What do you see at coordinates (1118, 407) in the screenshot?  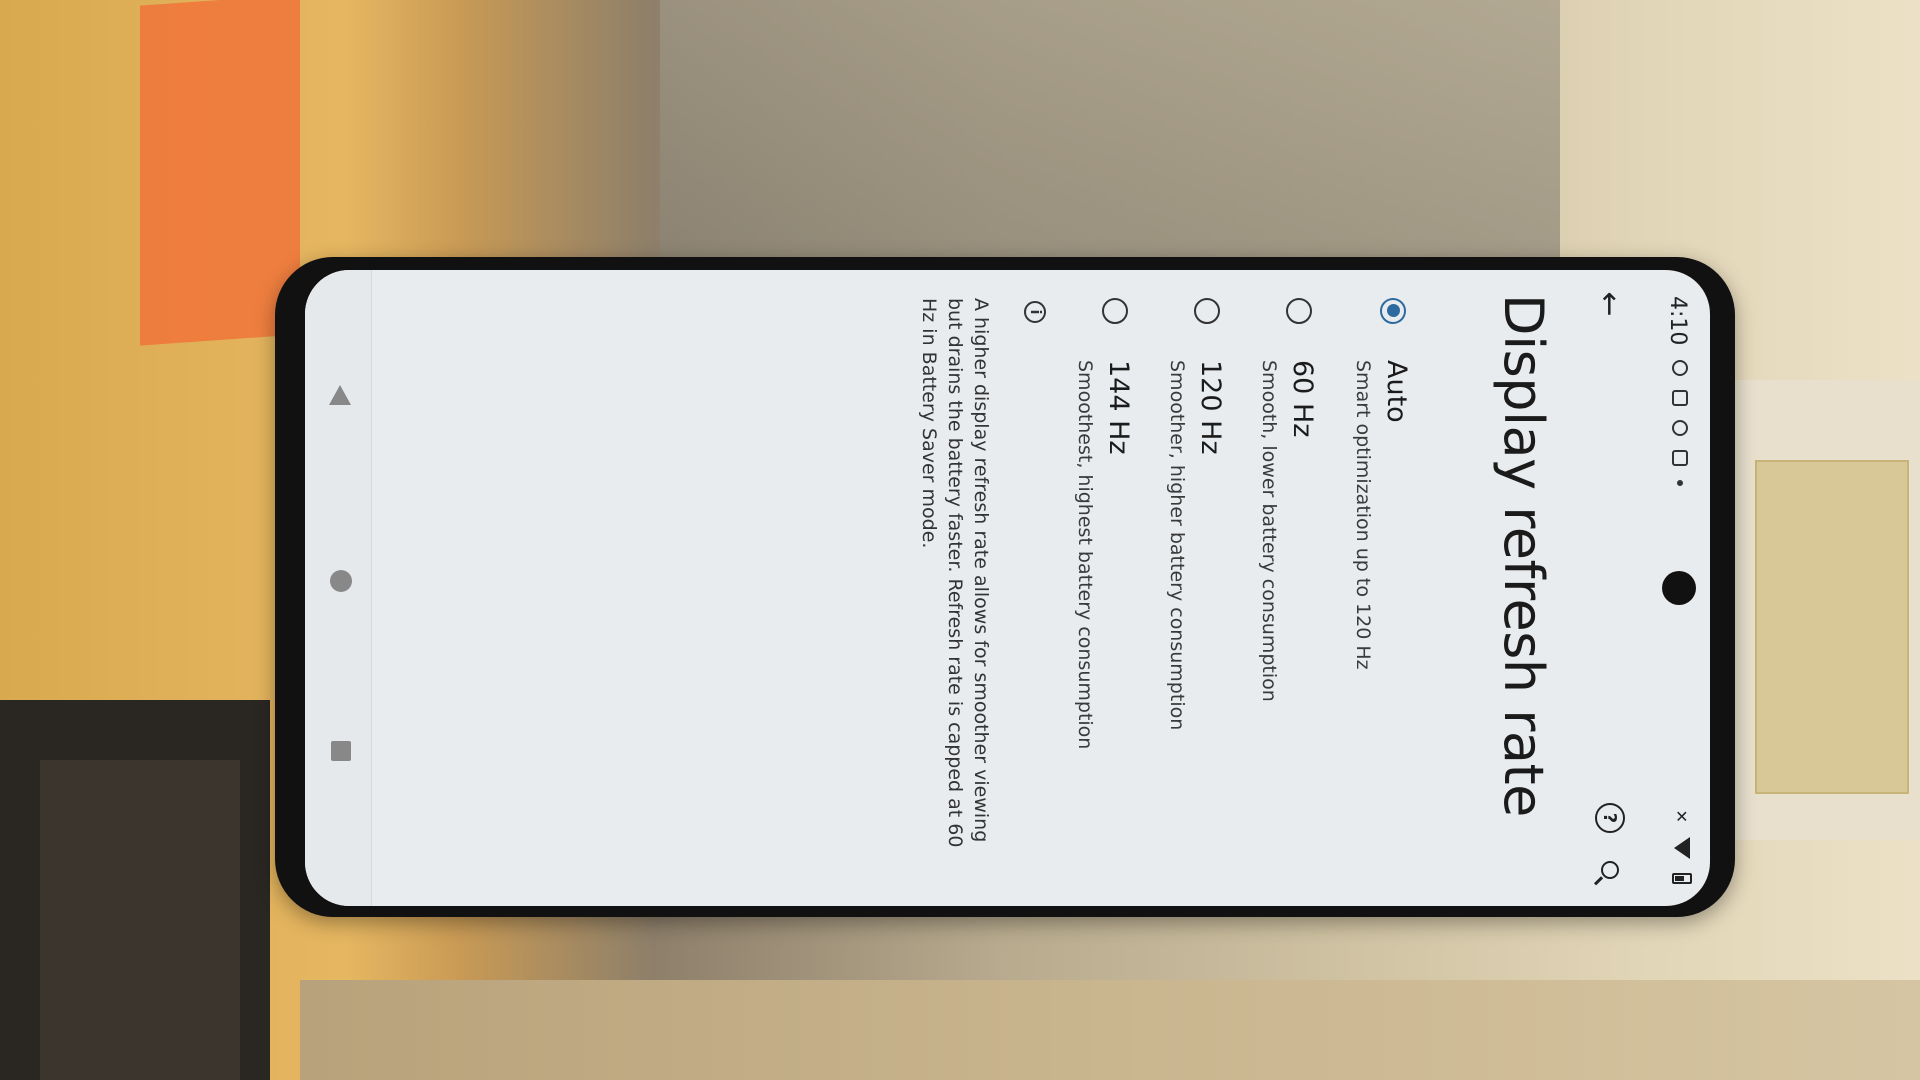 I see `option-label: 144 Hz` at bounding box center [1118, 407].